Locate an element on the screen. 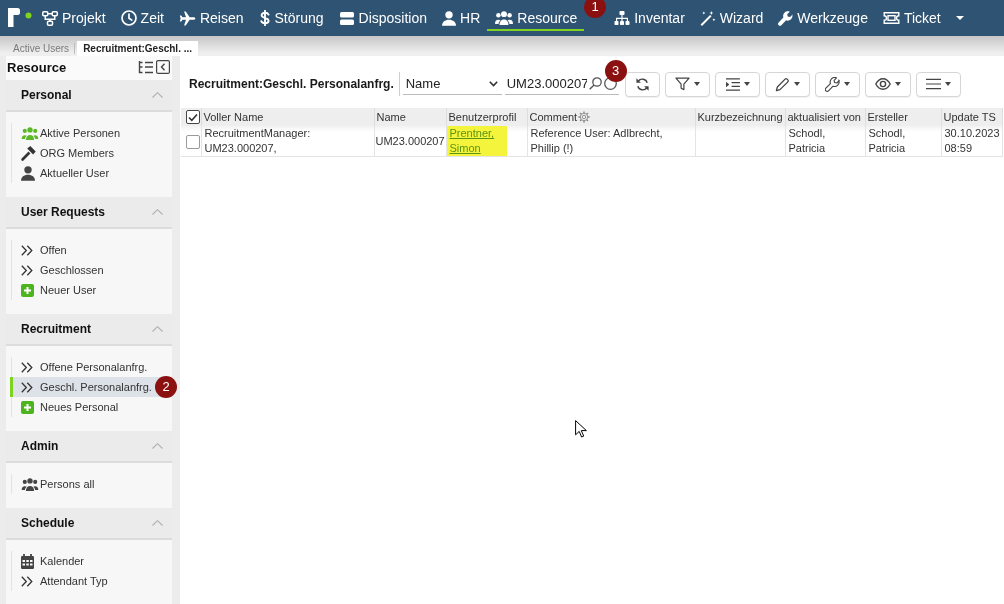 The width and height of the screenshot is (1004, 604). table-cell: UM23.000207 is located at coordinates (410, 141).